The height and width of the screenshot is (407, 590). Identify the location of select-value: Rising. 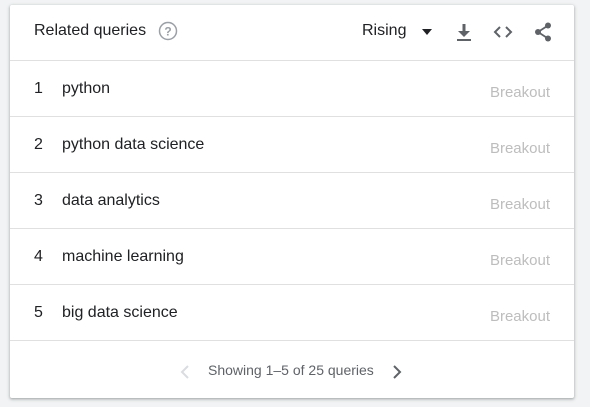
(384, 30).